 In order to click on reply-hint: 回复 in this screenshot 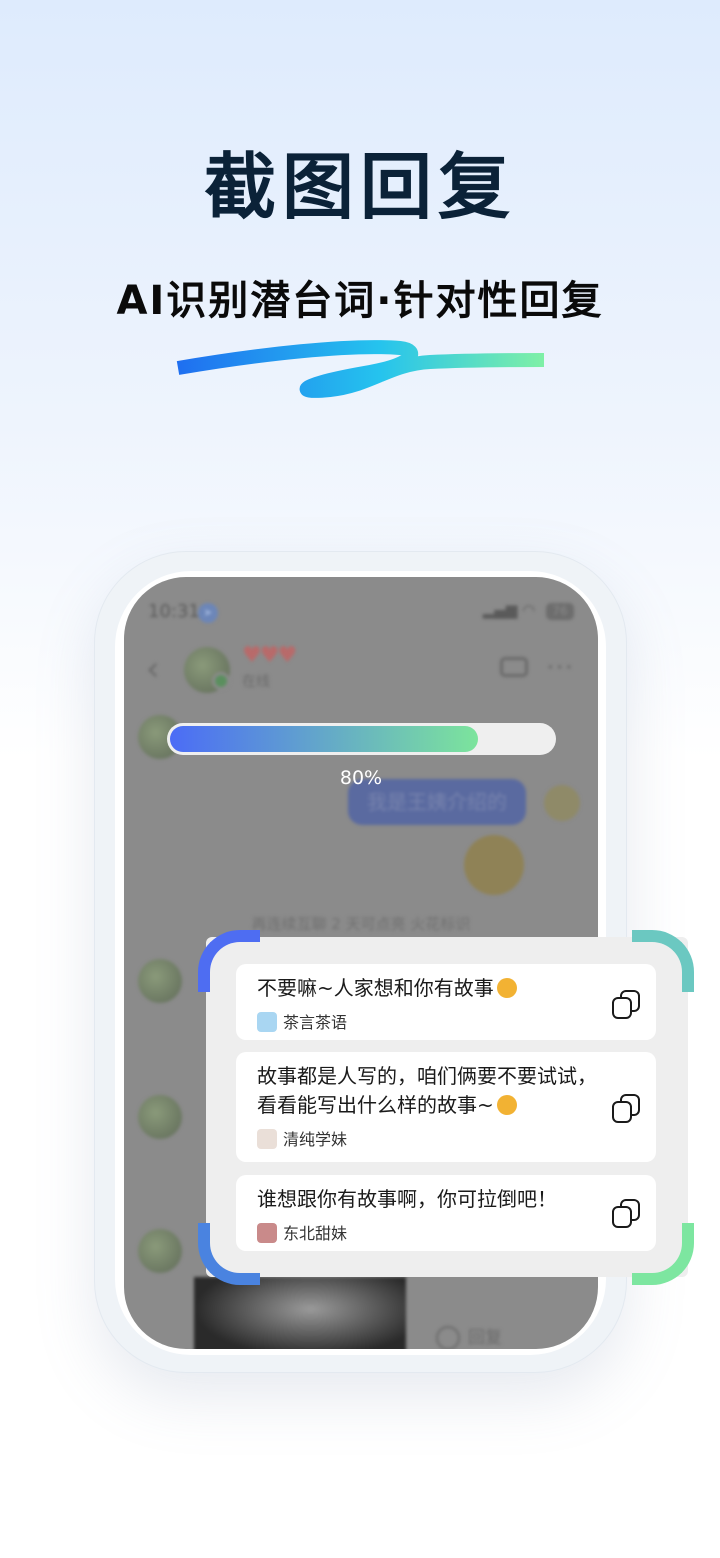, I will do `click(469, 1336)`.